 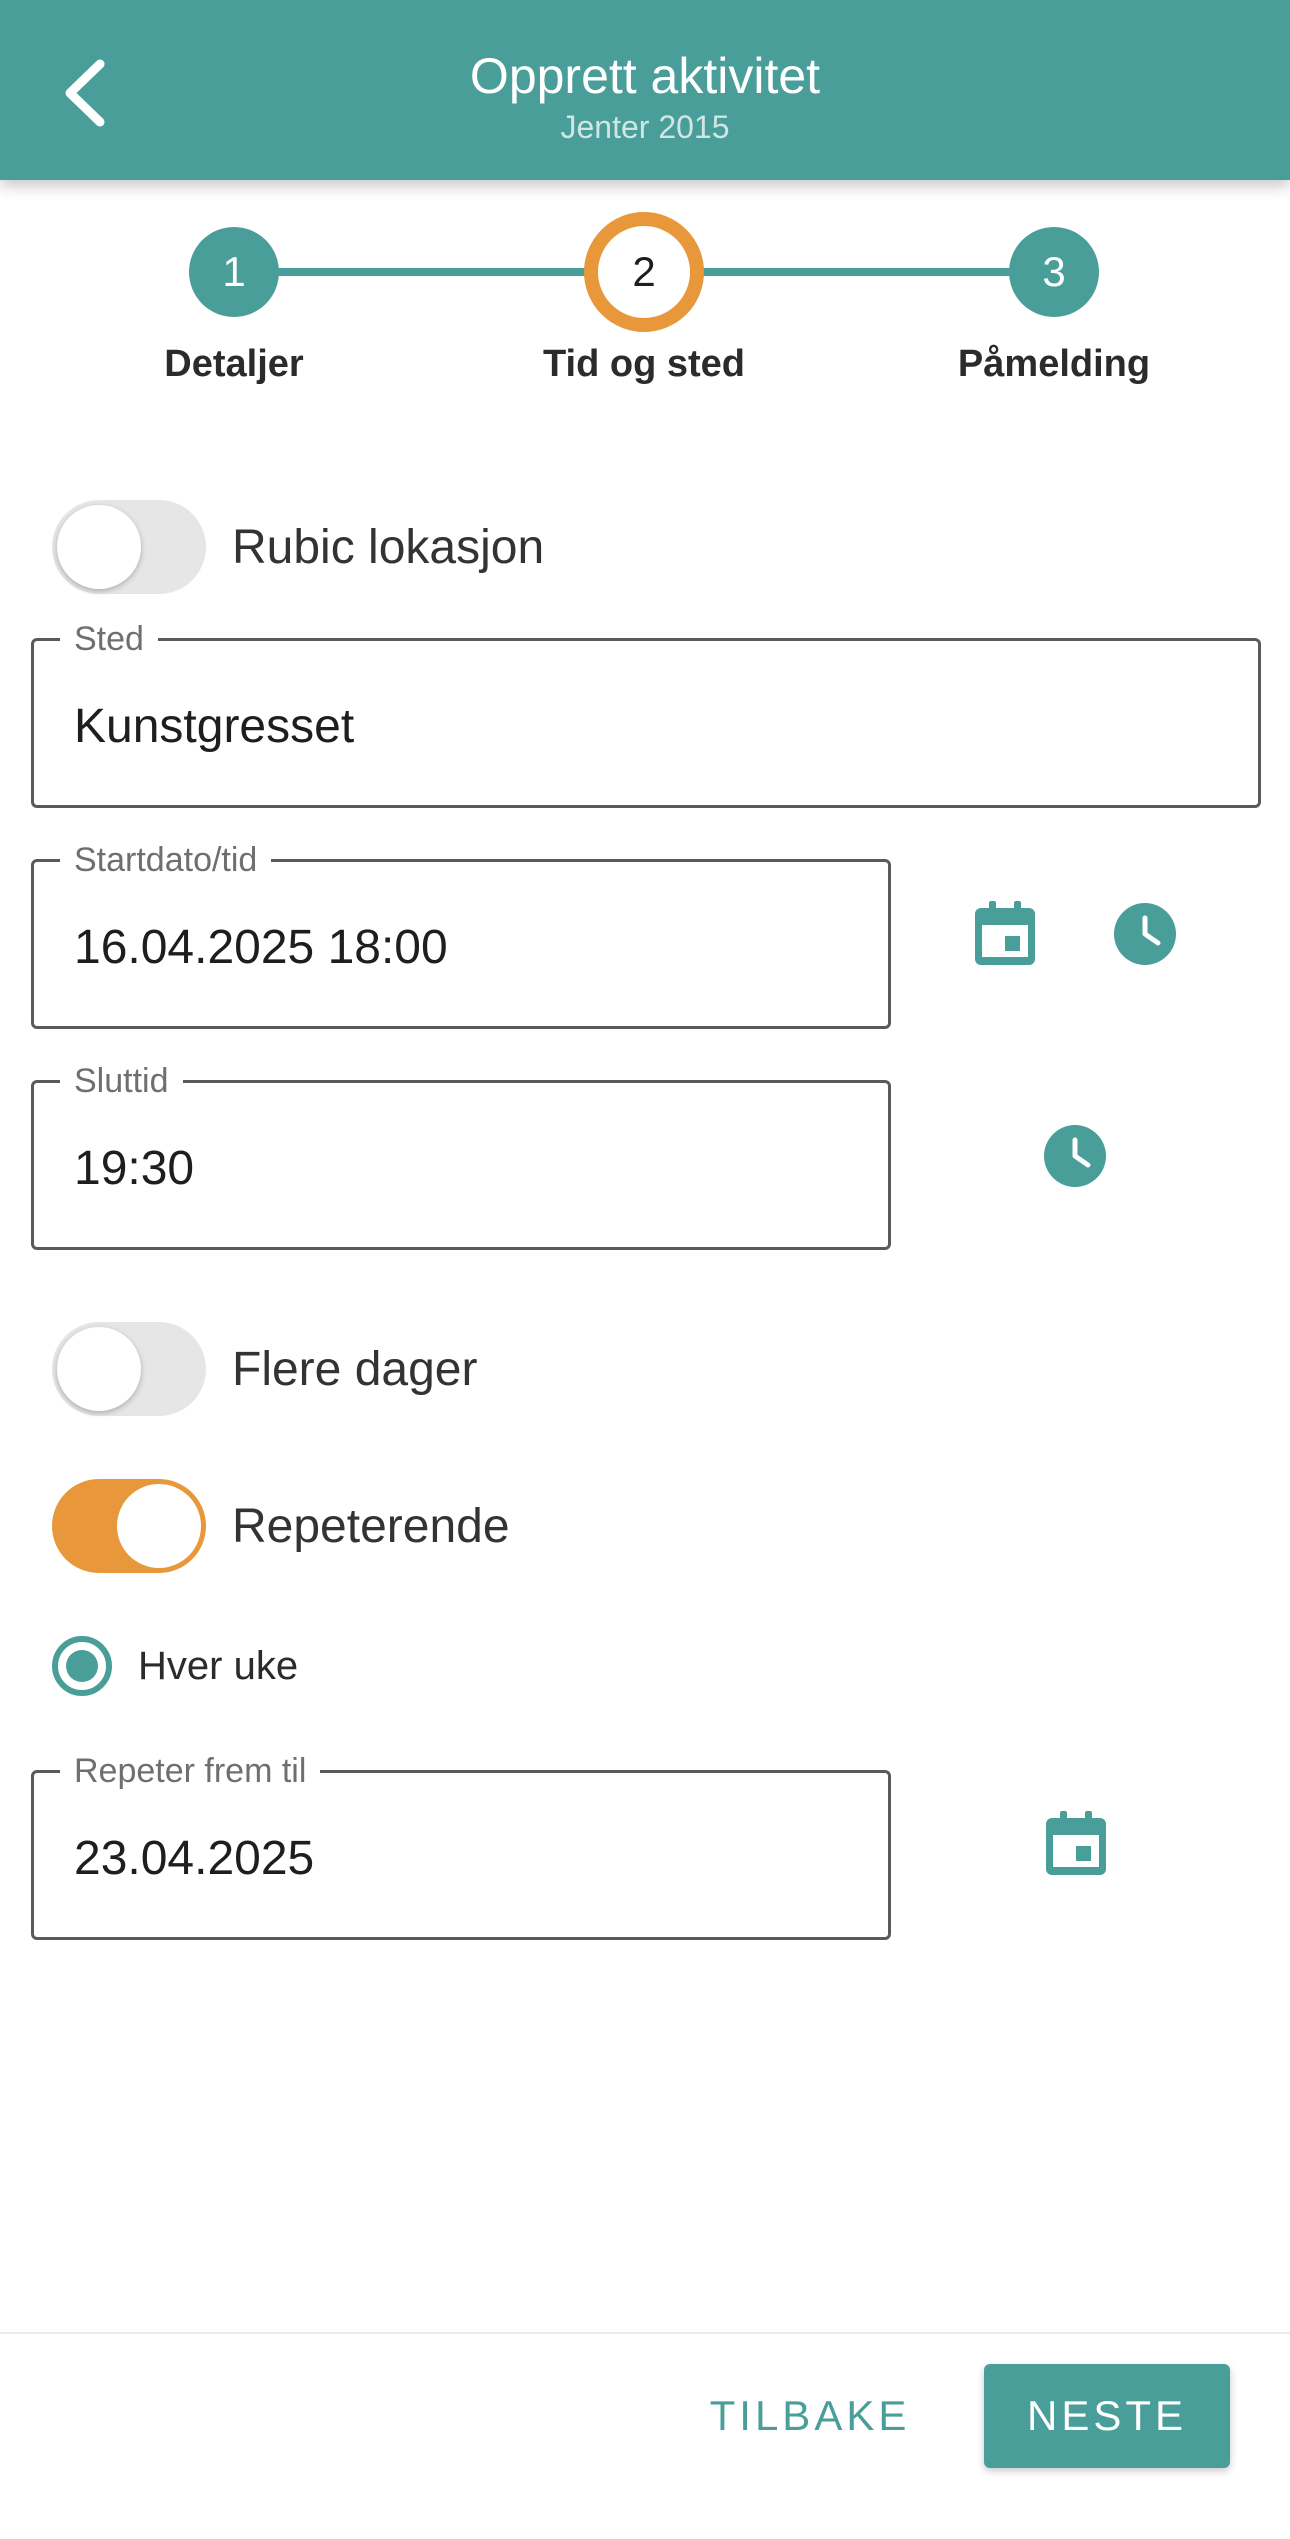 I want to click on radio-selected-dot, so click(x=82, y=1666).